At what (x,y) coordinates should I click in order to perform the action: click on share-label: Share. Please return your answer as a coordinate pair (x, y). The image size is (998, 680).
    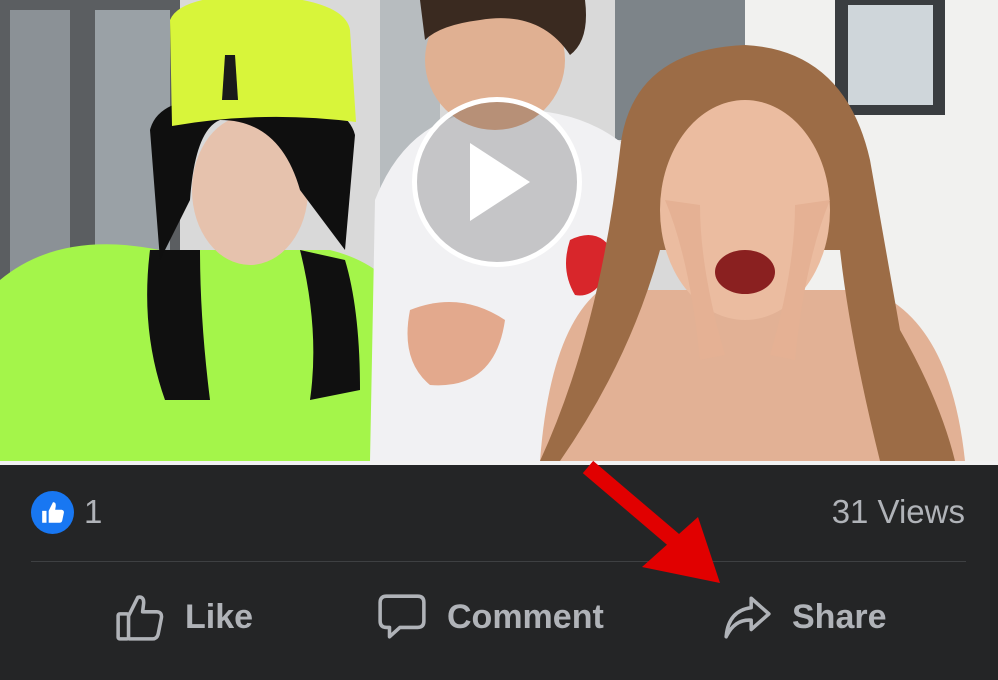
    Looking at the image, I should click on (839, 616).